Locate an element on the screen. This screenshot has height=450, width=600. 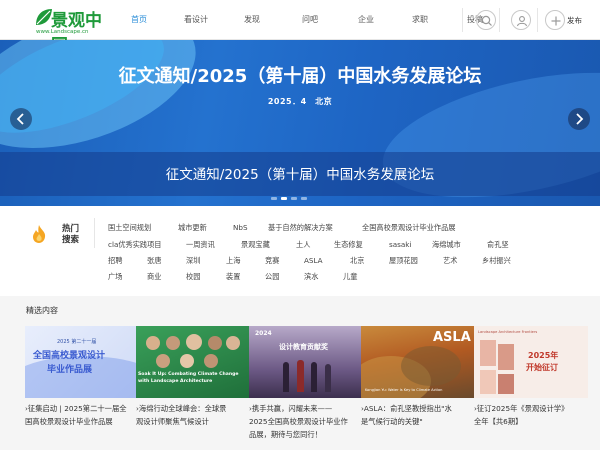
hot-tag: 艺术 is located at coordinates (450, 261).